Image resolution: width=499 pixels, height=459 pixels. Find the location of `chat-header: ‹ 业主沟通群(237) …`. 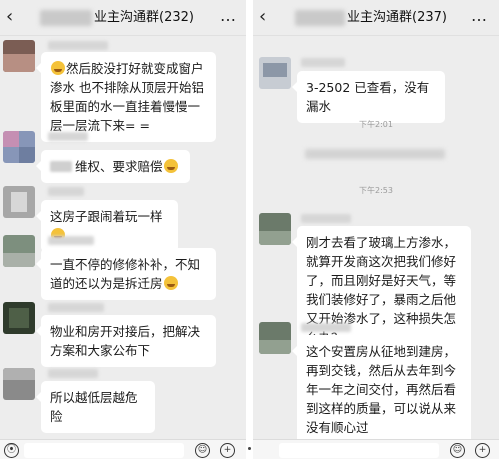

chat-header: ‹ 业主沟通群(237) … is located at coordinates (376, 18).